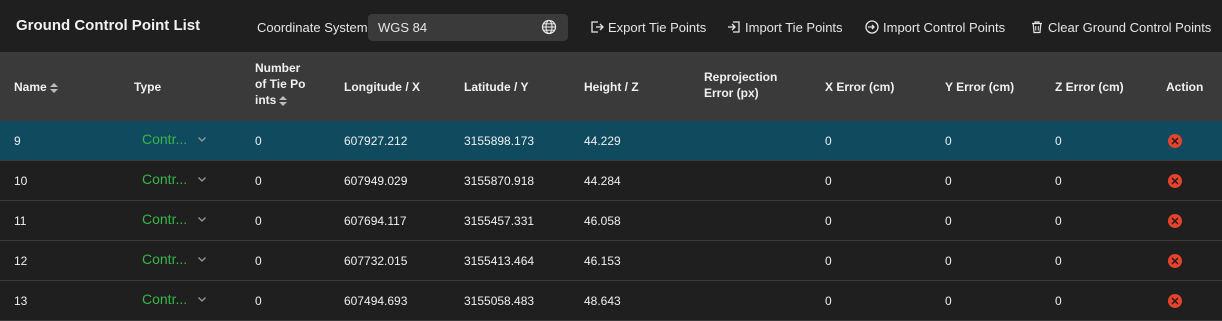 The width and height of the screenshot is (1222, 321). Describe the element at coordinates (980, 87) in the screenshot. I see `column-y-error: Y Error (cm)` at that location.